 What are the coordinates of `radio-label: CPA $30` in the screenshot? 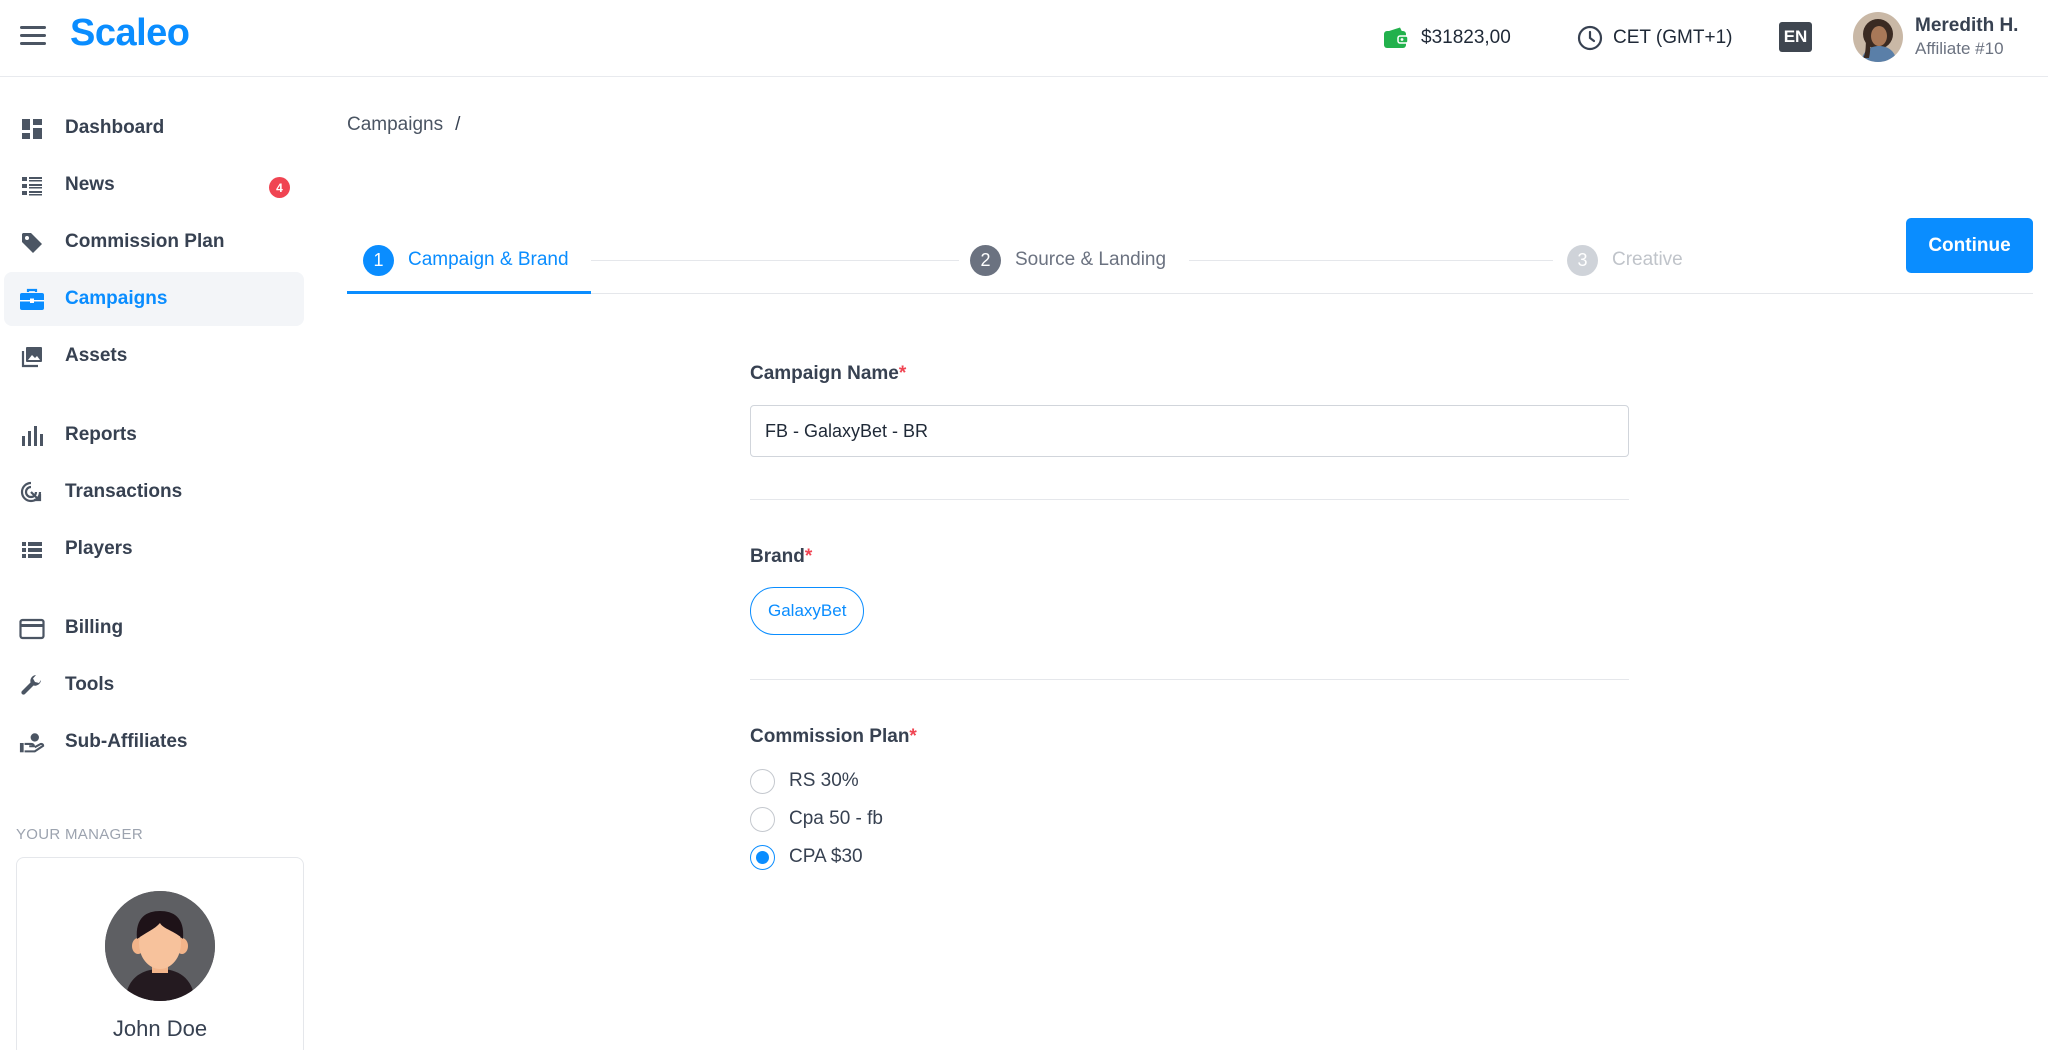 It's located at (826, 856).